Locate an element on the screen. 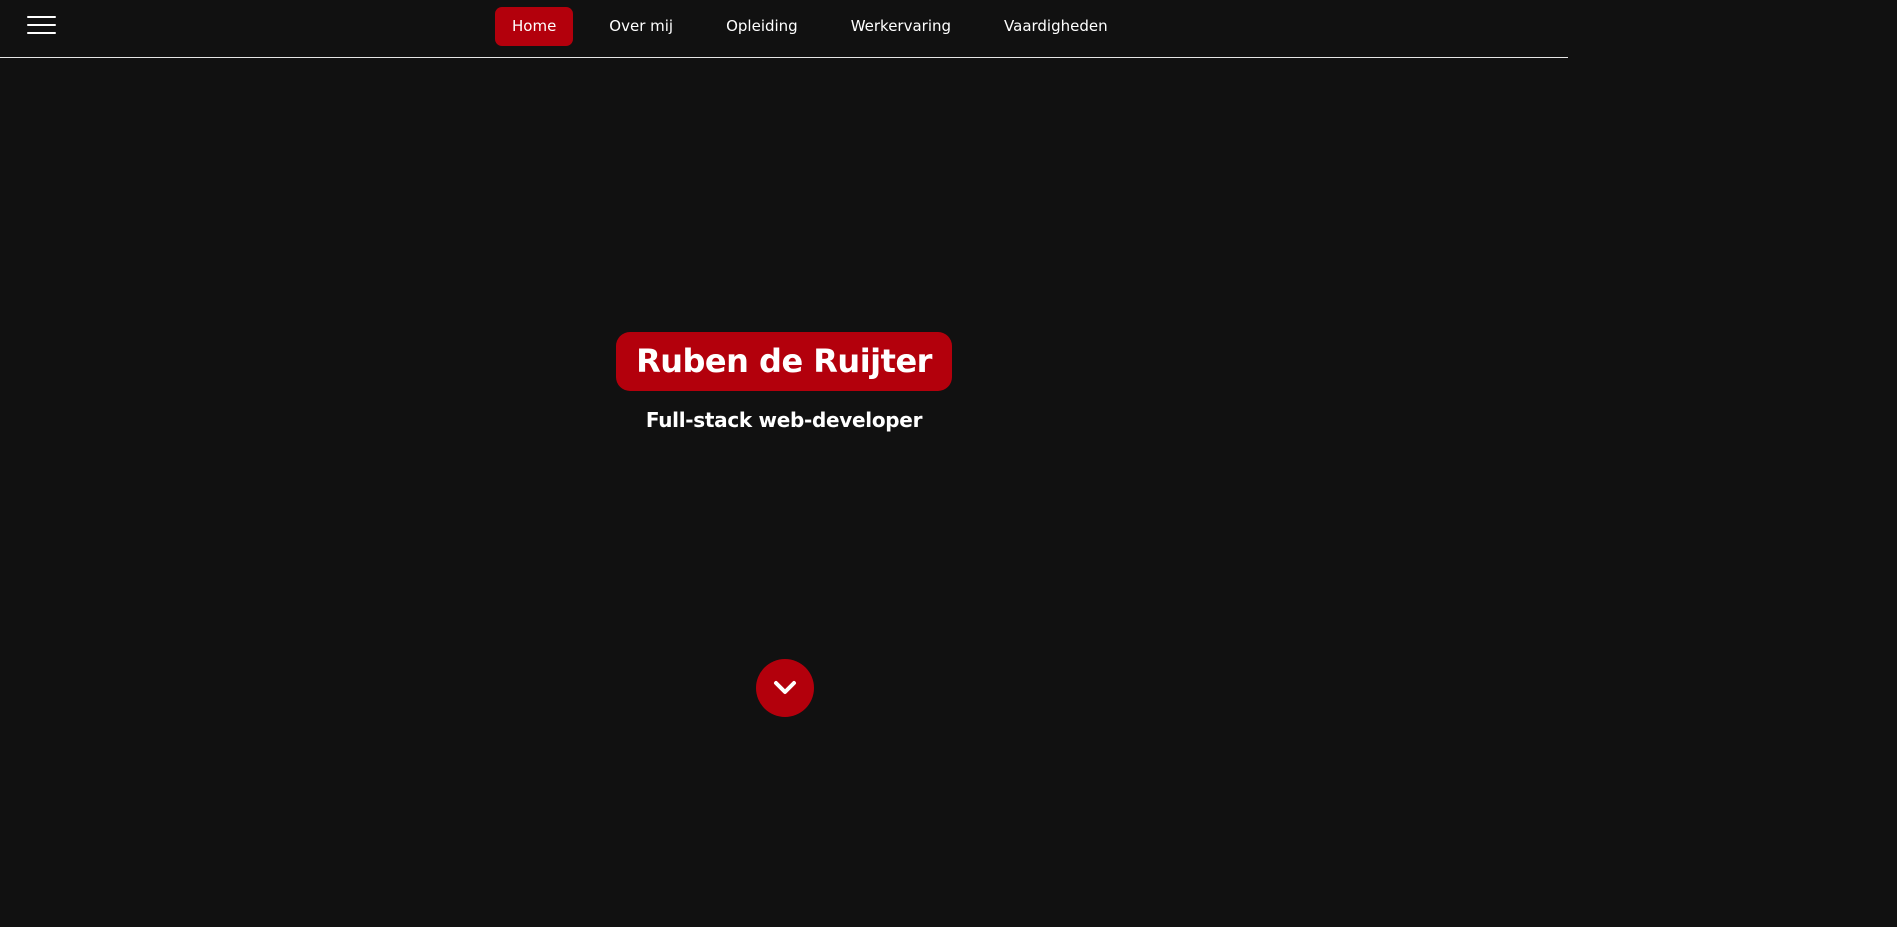  chevron-down-icon is located at coordinates (785, 687).